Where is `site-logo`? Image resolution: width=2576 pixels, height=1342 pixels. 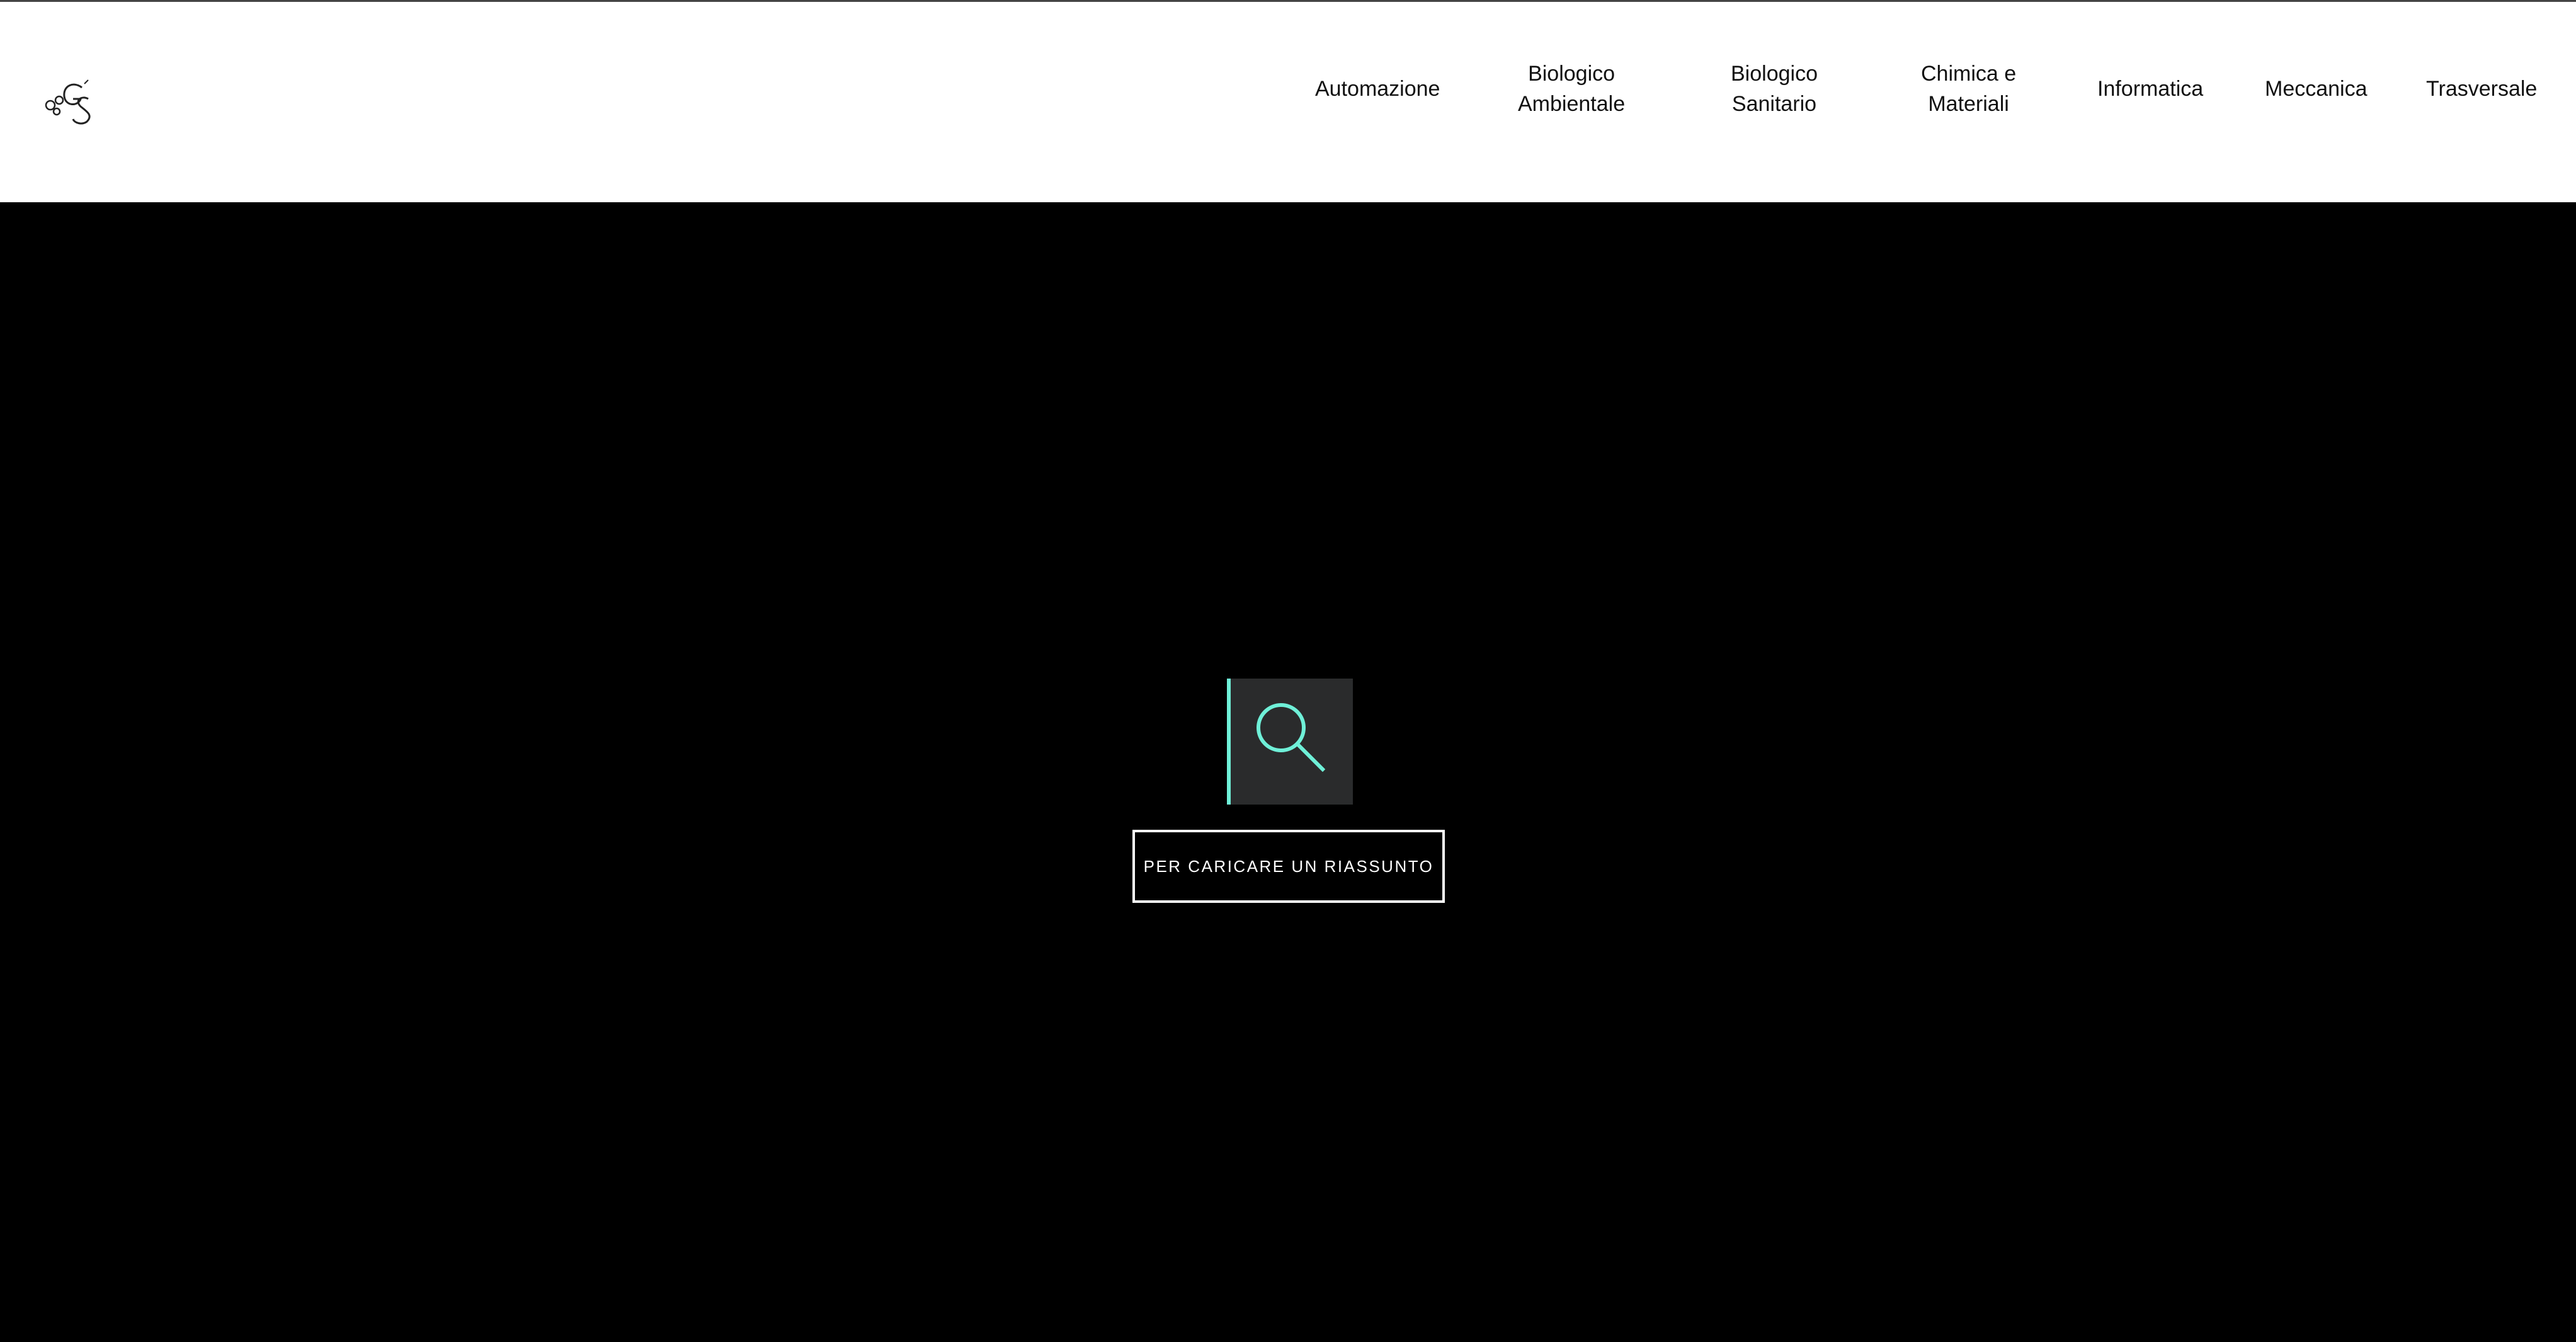 site-logo is located at coordinates (70, 102).